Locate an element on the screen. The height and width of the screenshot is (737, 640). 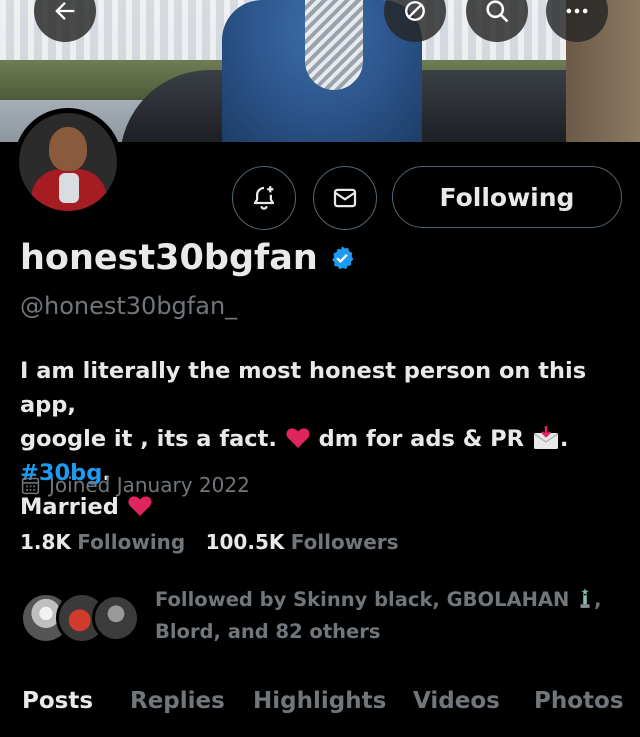
envelope-icon is located at coordinates (345, 198).